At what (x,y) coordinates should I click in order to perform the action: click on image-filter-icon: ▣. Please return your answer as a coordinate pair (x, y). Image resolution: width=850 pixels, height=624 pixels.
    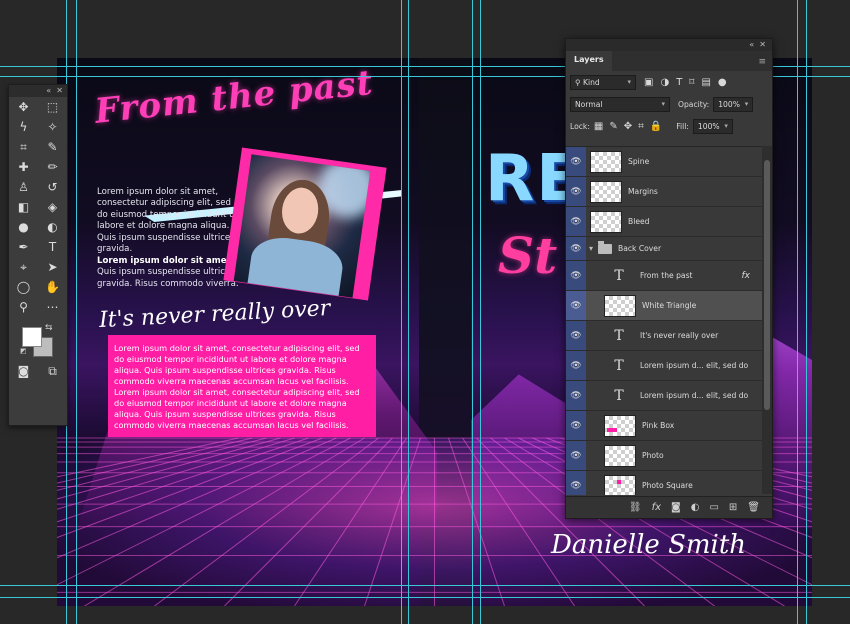
    Looking at the image, I should click on (648, 82).